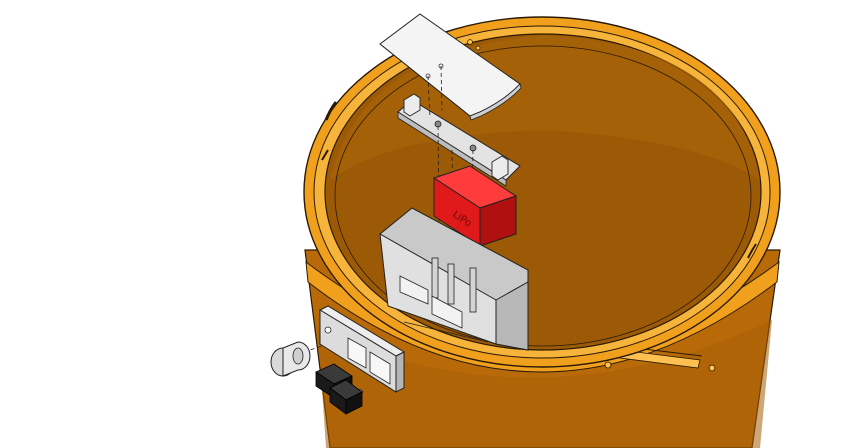 The height and width of the screenshot is (448, 861). Describe the element at coordinates (328, 330) in the screenshot. I see `panel-hole` at that location.